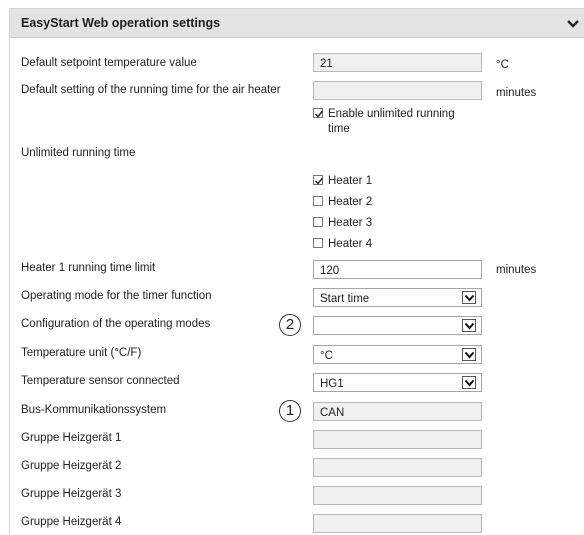  What do you see at coordinates (81, 353) in the screenshot?
I see `temp-unit-label: Temperature unit (°C/F)` at bounding box center [81, 353].